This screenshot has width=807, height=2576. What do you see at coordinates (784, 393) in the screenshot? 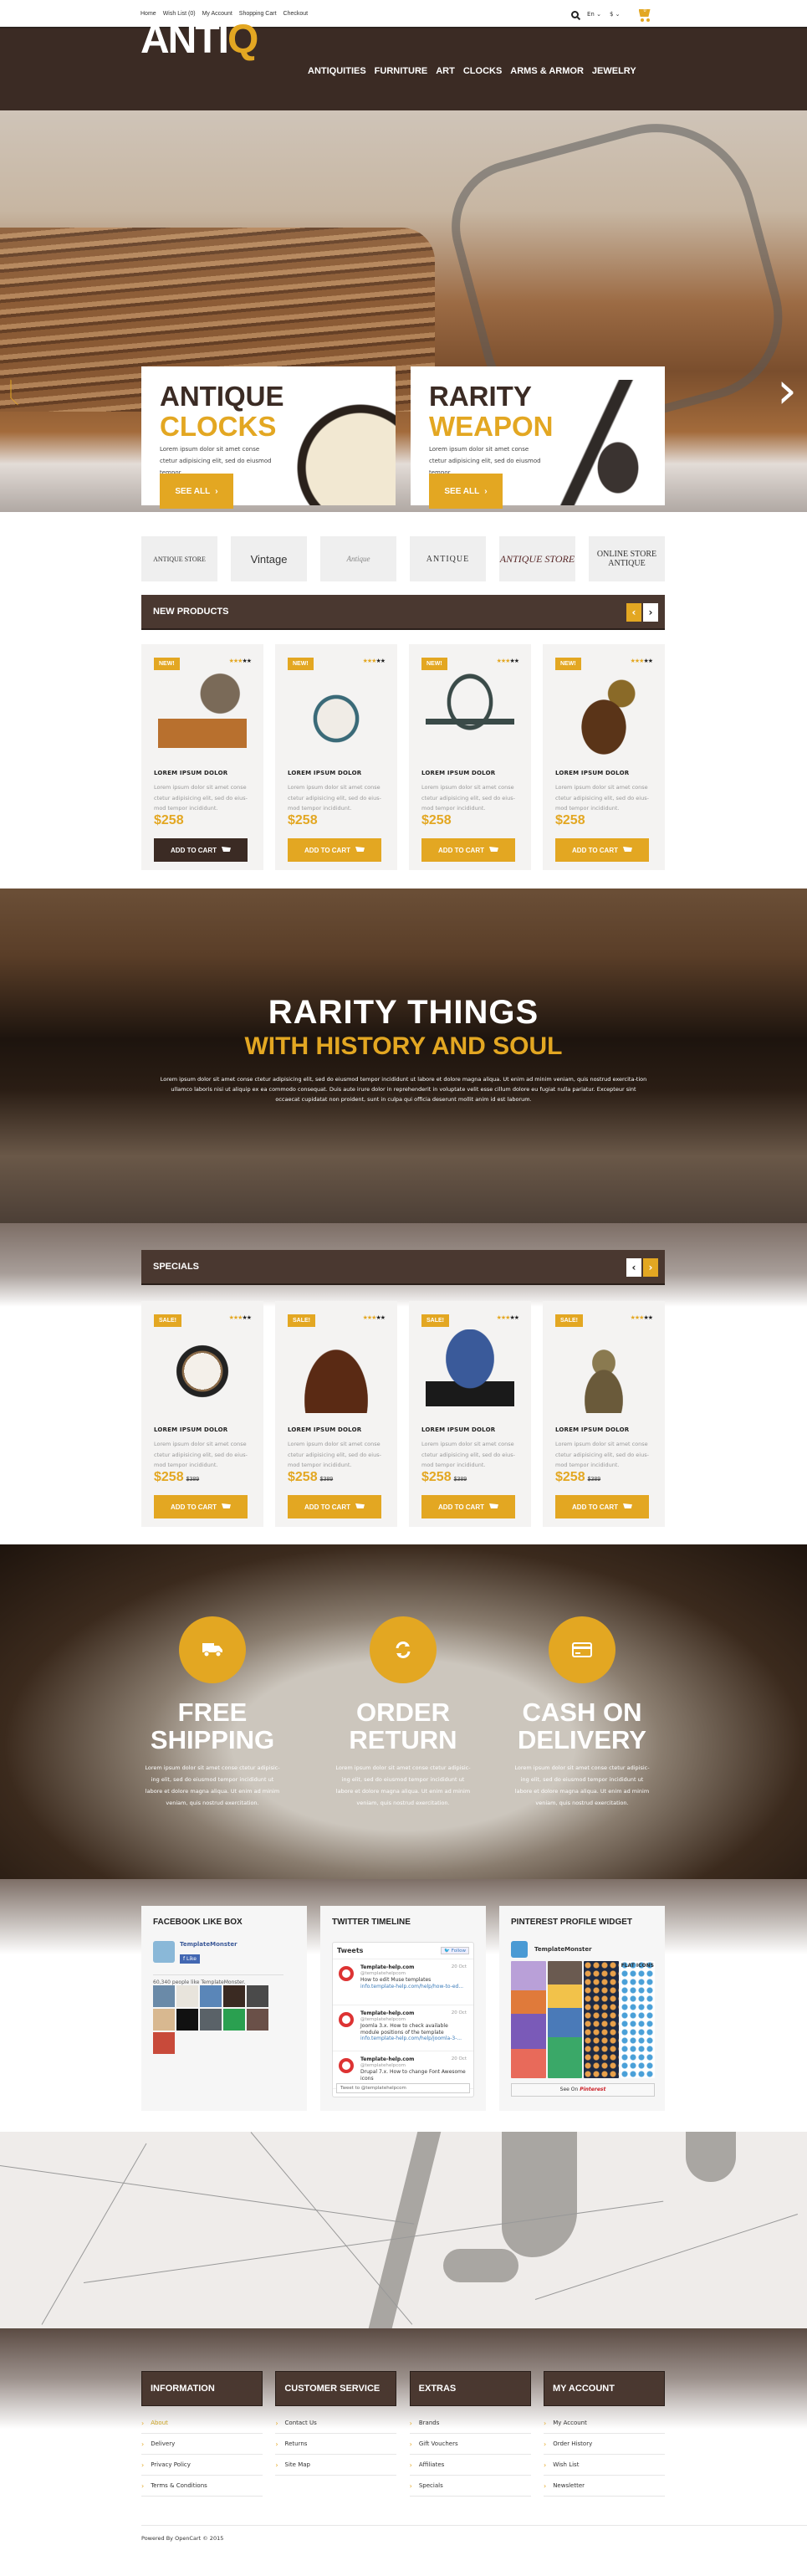
I see `chevron-right-icon` at bounding box center [784, 393].